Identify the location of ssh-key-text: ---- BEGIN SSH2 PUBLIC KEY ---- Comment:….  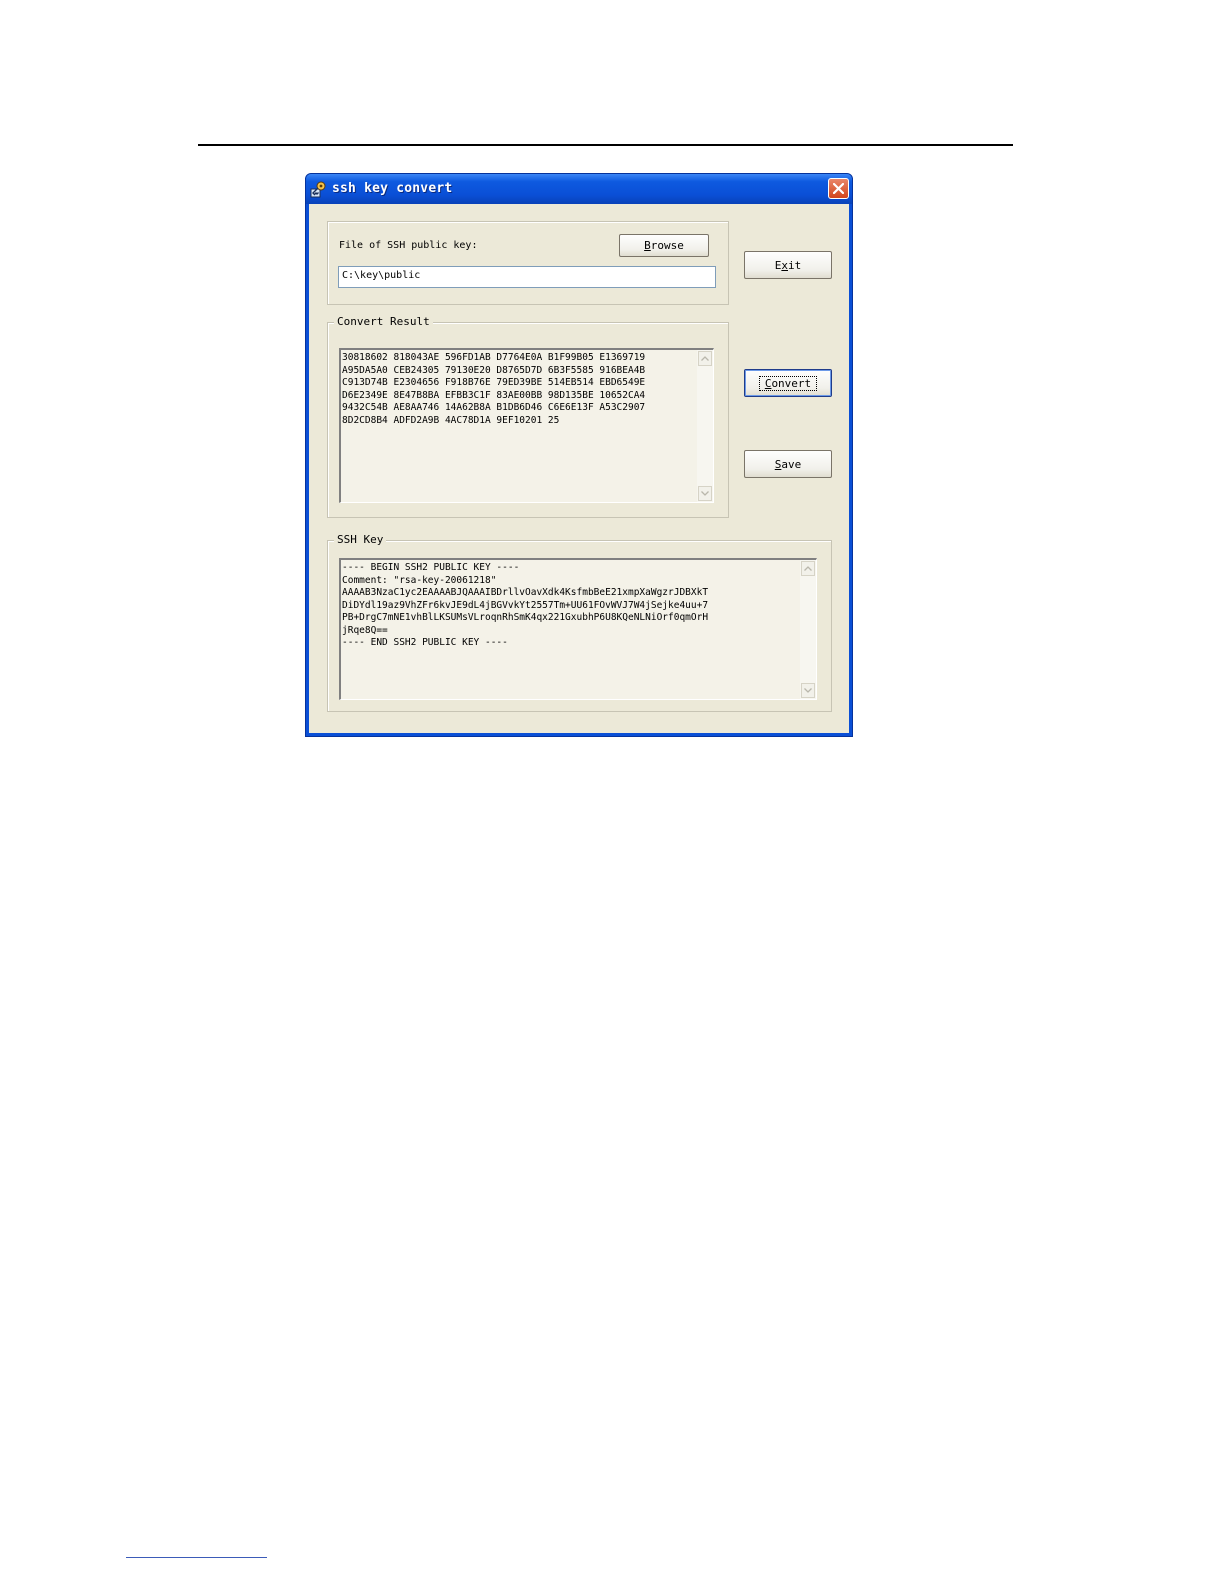
(525, 605).